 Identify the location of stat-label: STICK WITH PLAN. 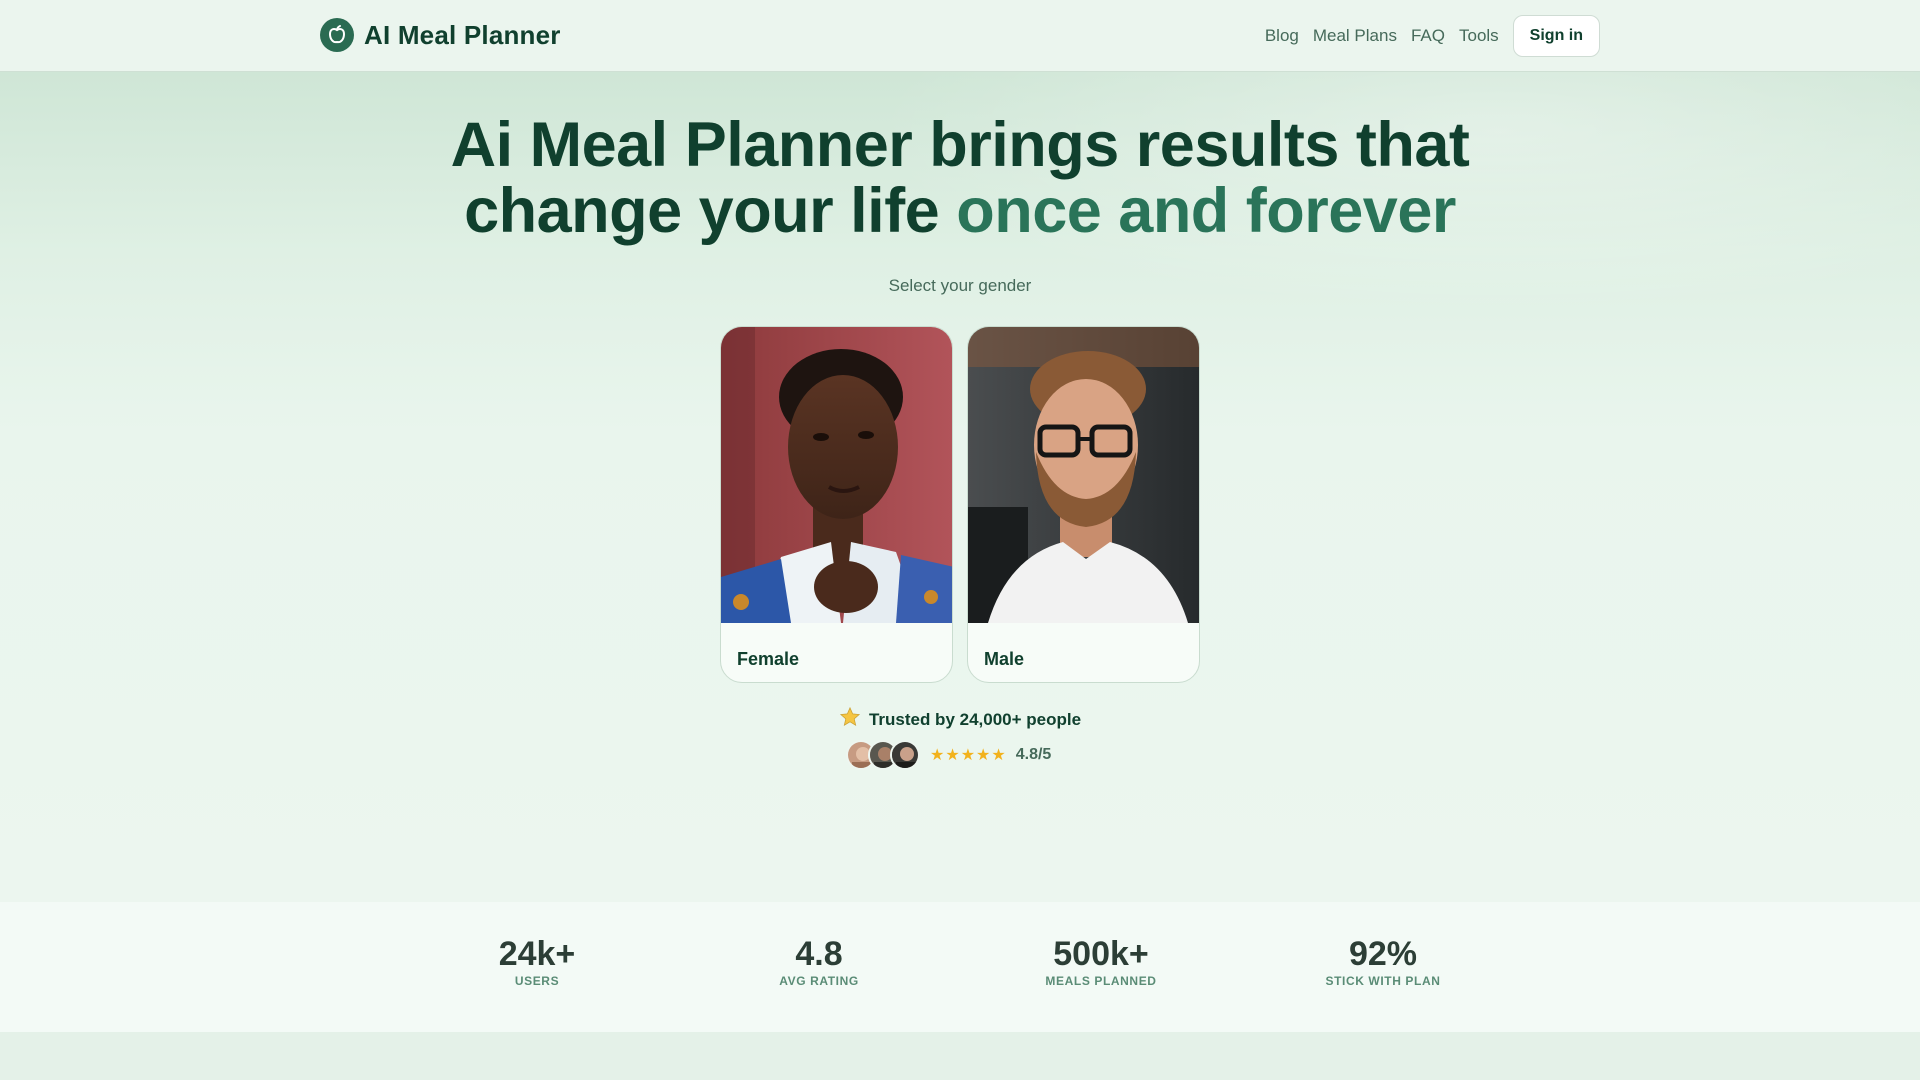
(1383, 981).